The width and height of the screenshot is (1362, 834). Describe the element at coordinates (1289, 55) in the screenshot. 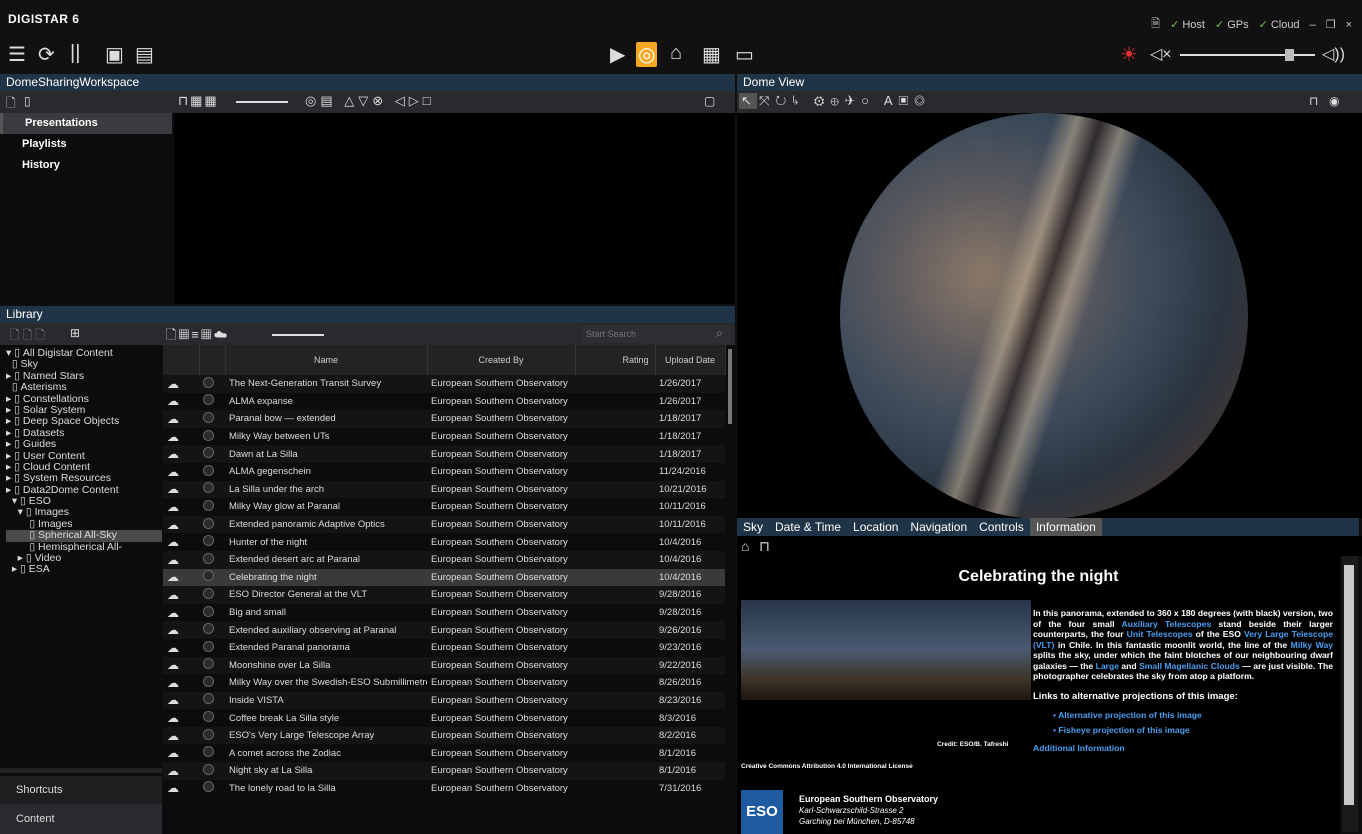

I see `volume-thumb` at that location.